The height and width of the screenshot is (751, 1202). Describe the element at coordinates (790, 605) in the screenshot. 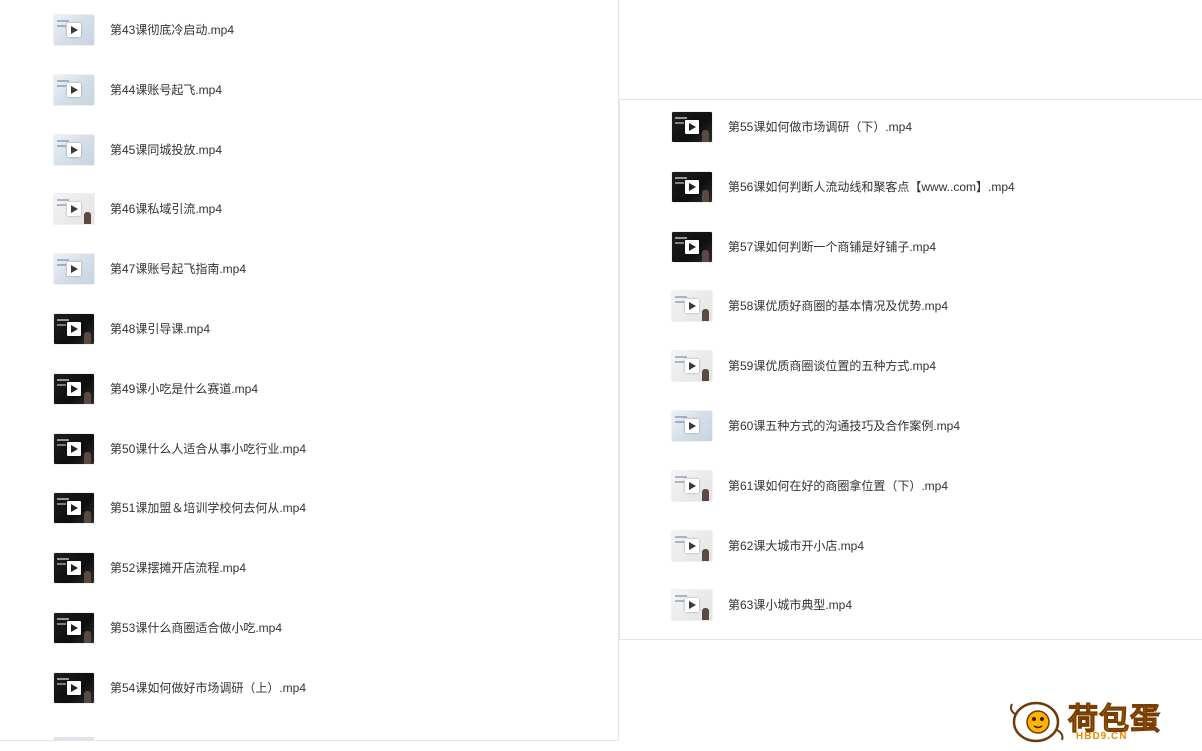

I see `file-name: 第63课小城市典型.mp4` at that location.